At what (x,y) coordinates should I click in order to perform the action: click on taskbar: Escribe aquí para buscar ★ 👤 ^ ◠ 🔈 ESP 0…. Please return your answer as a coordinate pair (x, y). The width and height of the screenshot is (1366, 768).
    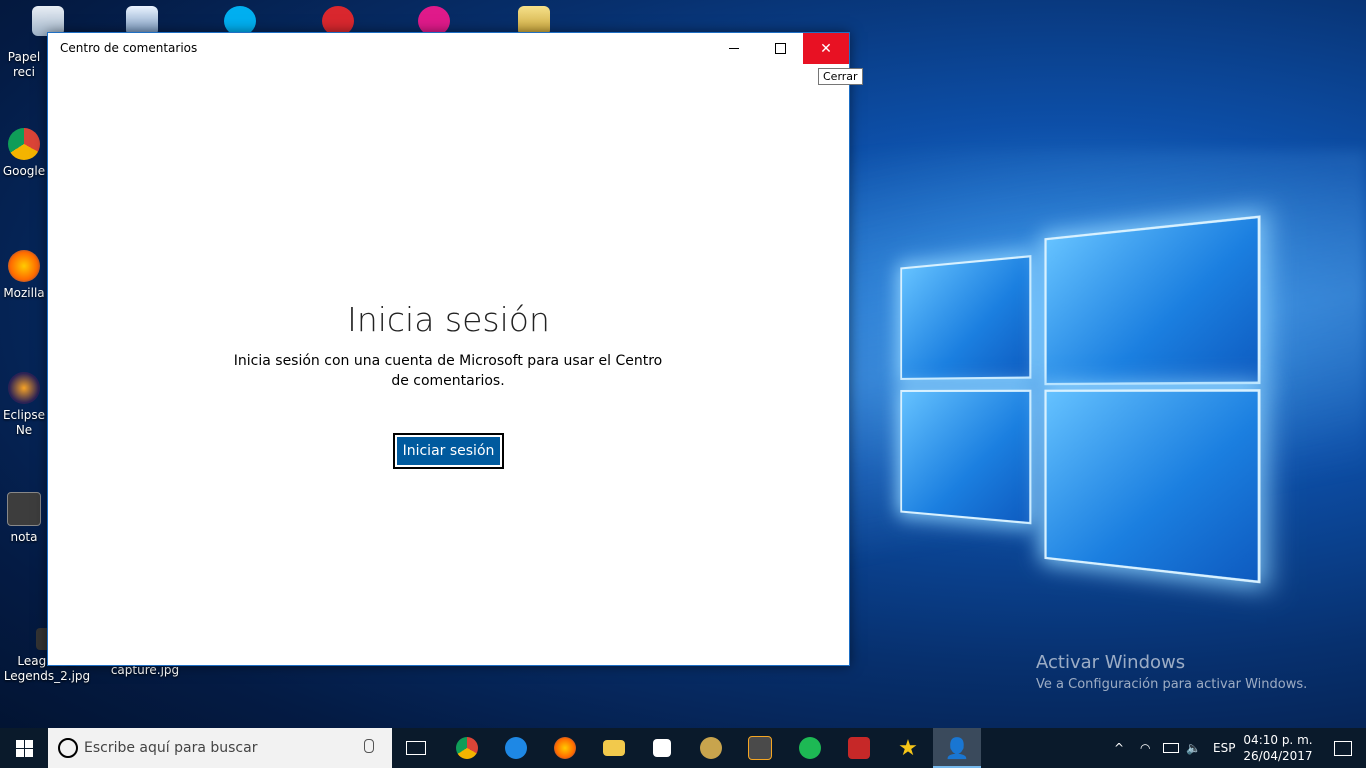
    Looking at the image, I should click on (683, 748).